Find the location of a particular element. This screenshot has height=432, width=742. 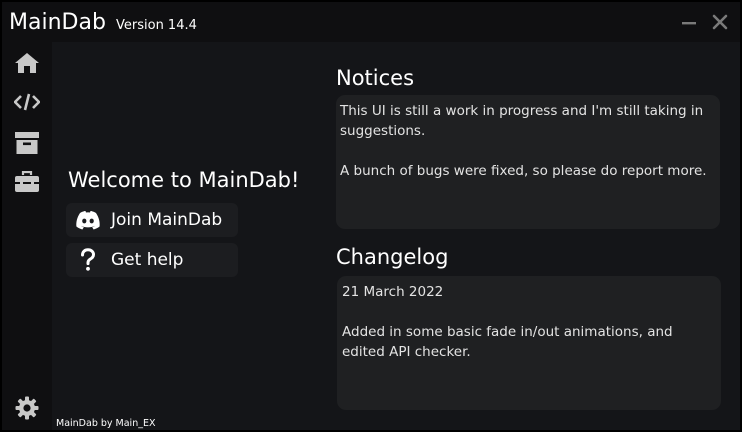

code-icon is located at coordinates (27, 102).